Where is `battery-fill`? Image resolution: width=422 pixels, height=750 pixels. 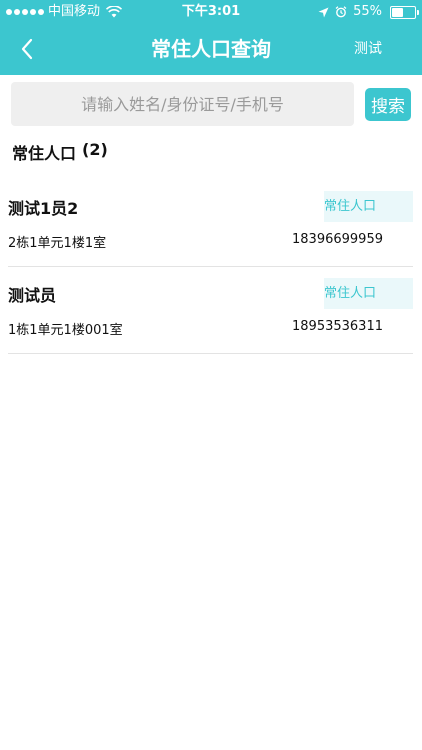 battery-fill is located at coordinates (398, 12).